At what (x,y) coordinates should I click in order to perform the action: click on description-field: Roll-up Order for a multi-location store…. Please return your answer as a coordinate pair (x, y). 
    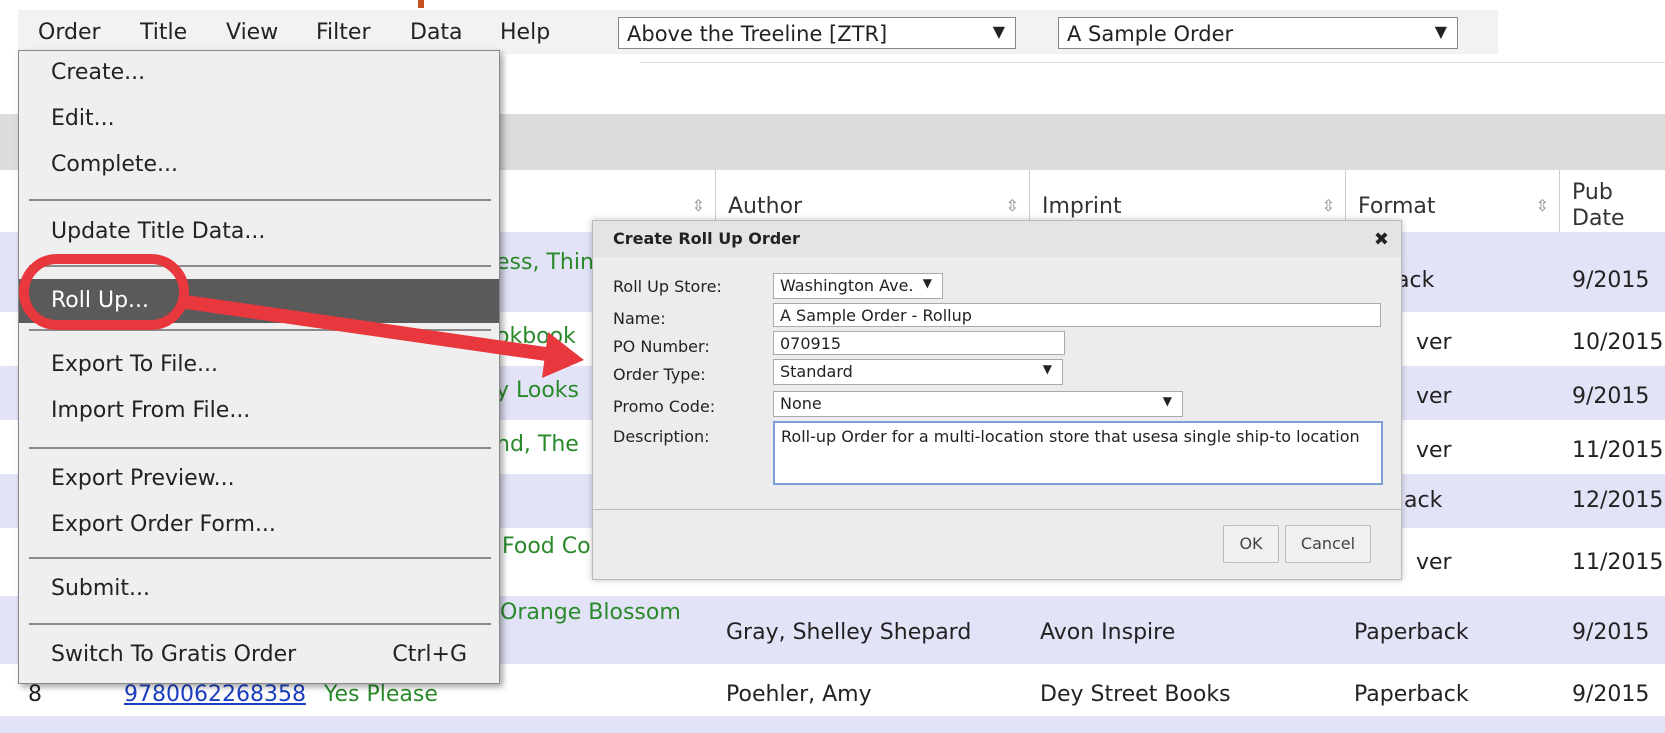
    Looking at the image, I should click on (1078, 453).